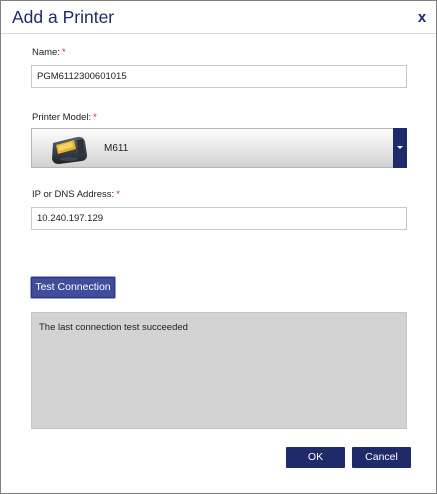 This screenshot has width=437, height=494. What do you see at coordinates (219, 148) in the screenshot?
I see `printer-model-select: M611` at bounding box center [219, 148].